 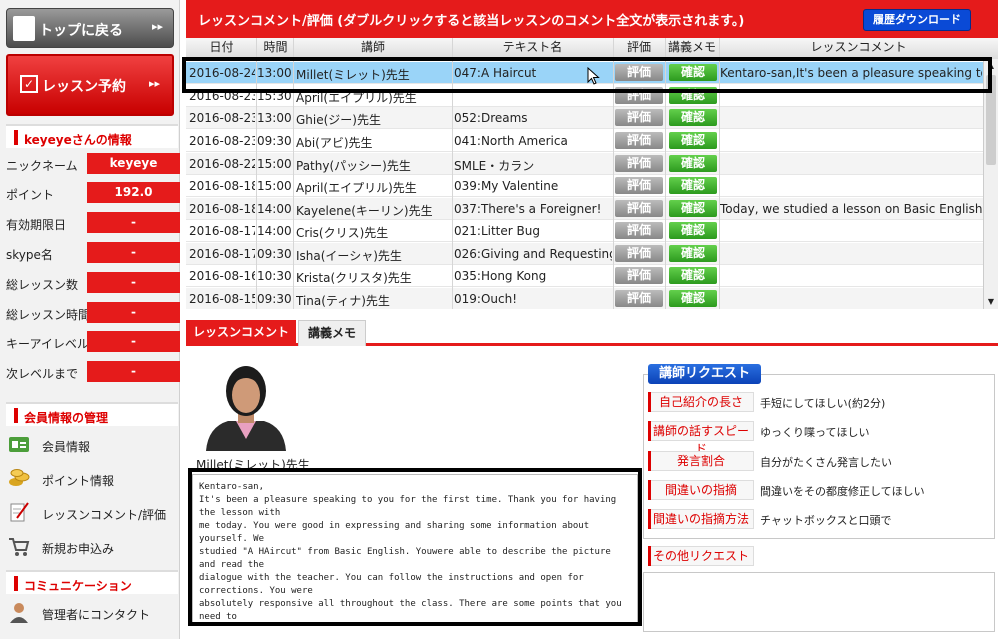 I want to click on column-header-text: テキスト名, so click(x=532, y=48).